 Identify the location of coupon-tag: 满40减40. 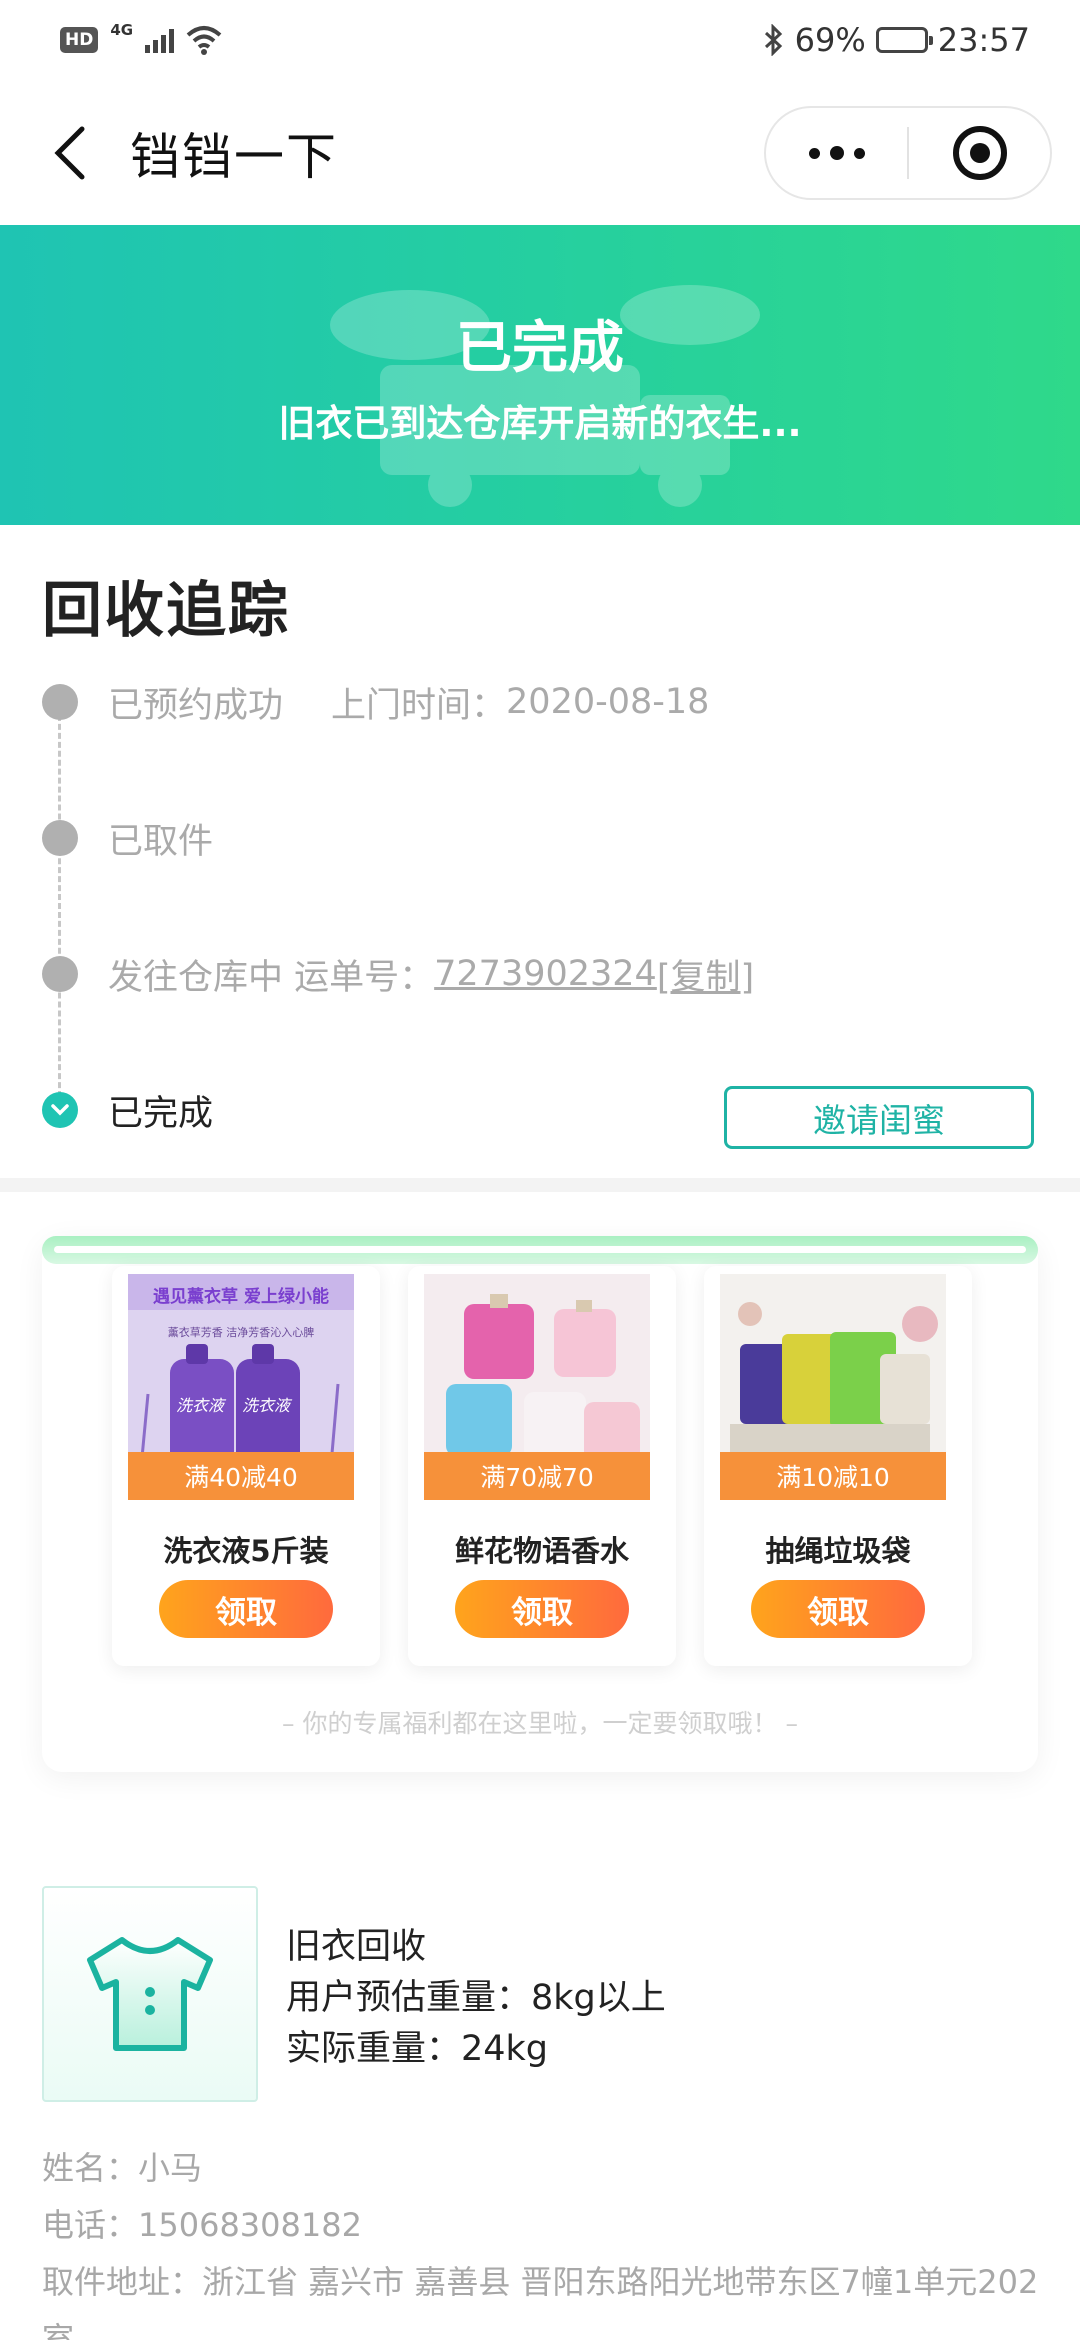
(241, 1476).